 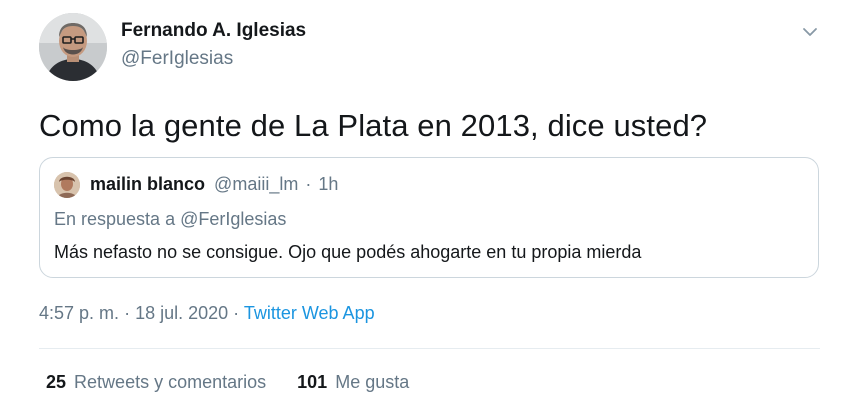 I want to click on reply-mention: @FerIglesias, so click(x=233, y=219).